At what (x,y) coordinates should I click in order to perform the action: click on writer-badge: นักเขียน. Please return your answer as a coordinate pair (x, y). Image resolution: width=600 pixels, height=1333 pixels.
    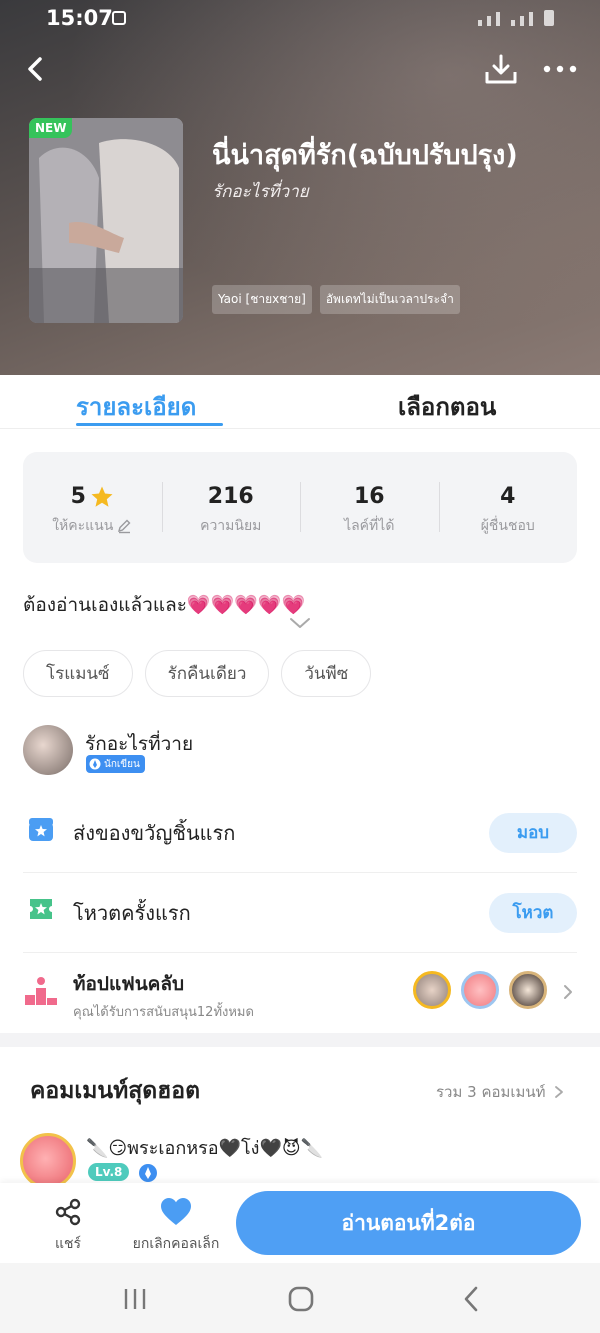
    Looking at the image, I should click on (115, 764).